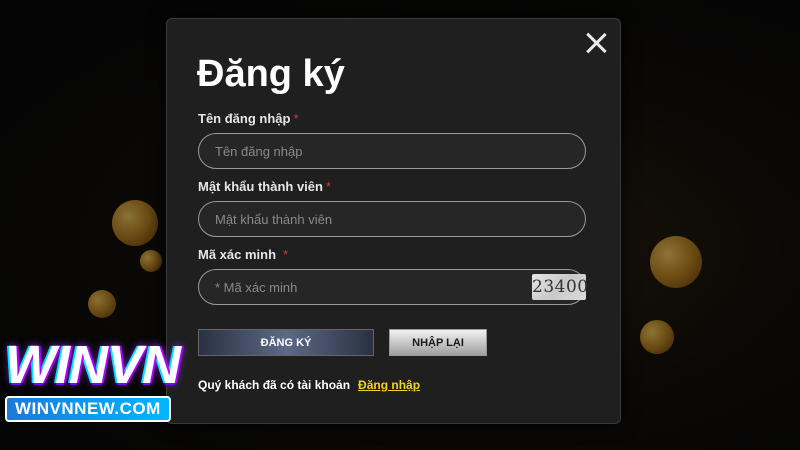  I want to click on password-label-text: Mật khẩu thành viên, so click(260, 186).